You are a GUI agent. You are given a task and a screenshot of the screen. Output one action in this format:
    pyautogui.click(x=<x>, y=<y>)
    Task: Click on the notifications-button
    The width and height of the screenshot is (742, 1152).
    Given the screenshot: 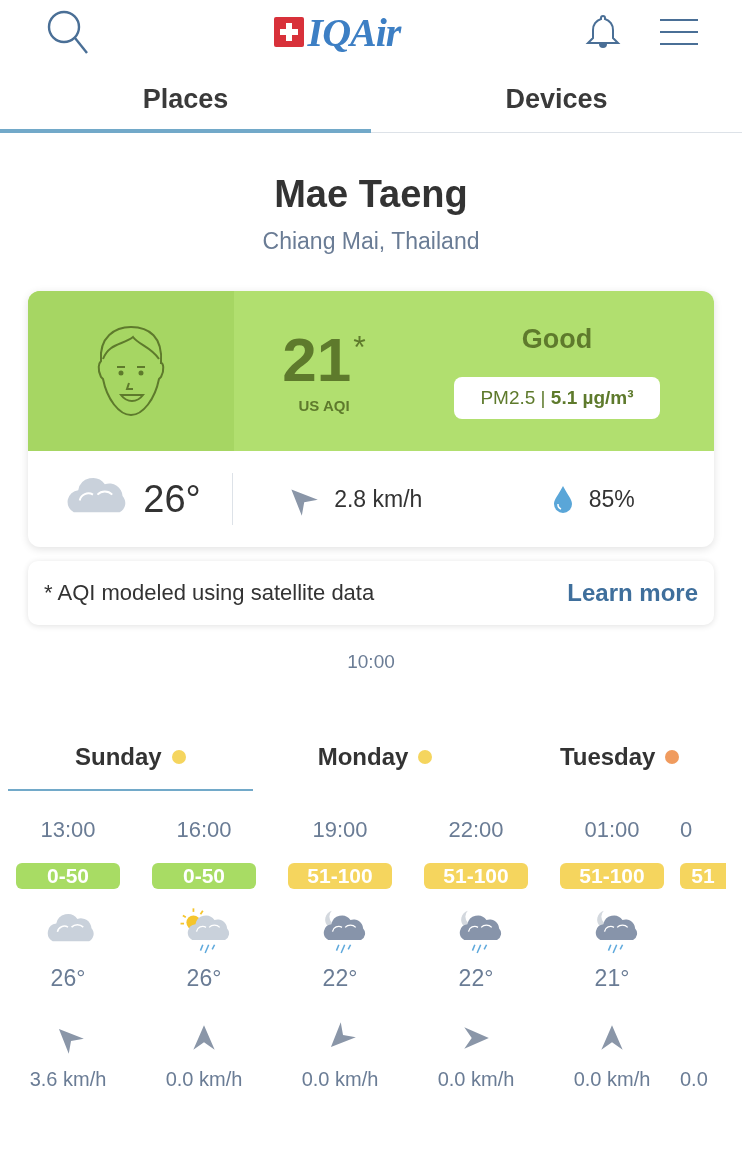 What is the action you would take?
    pyautogui.click(x=603, y=32)
    